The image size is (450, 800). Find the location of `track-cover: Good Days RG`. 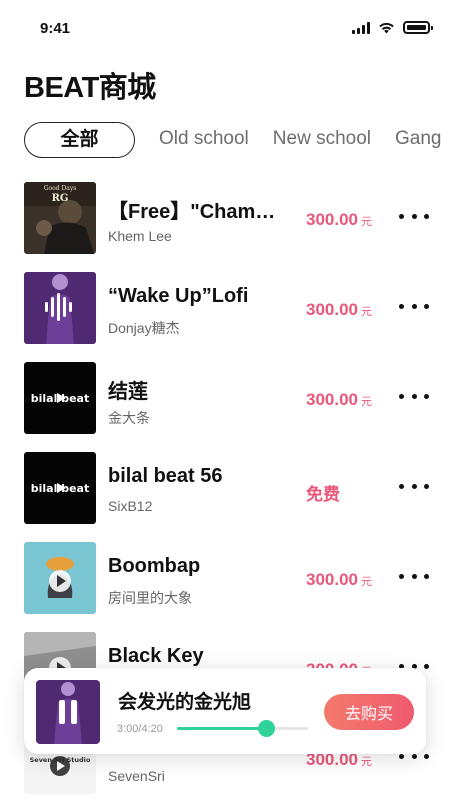

track-cover: Good Days RG is located at coordinates (60, 218).